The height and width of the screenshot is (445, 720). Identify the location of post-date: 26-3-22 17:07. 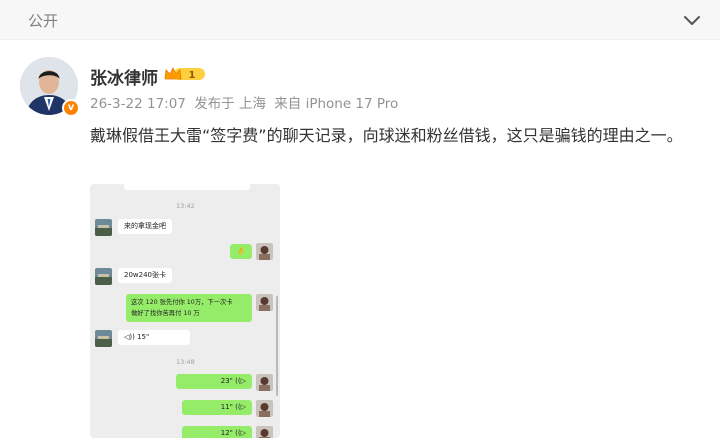
(138, 104).